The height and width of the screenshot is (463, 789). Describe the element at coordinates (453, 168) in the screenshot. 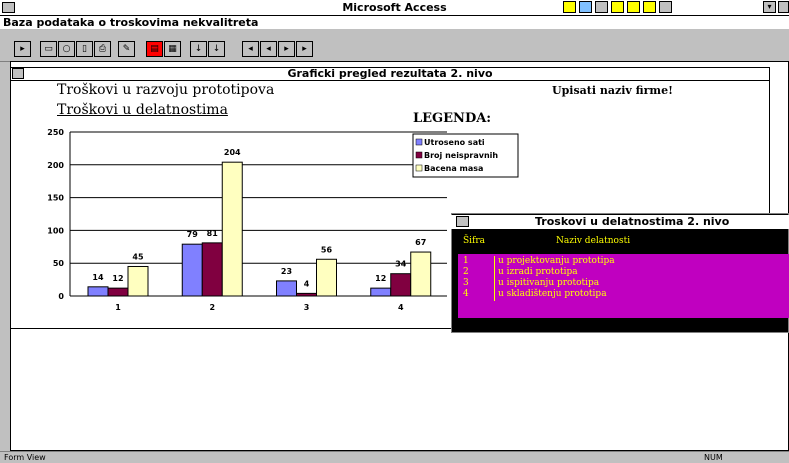

I see `legend-entry: Bacena masa` at that location.